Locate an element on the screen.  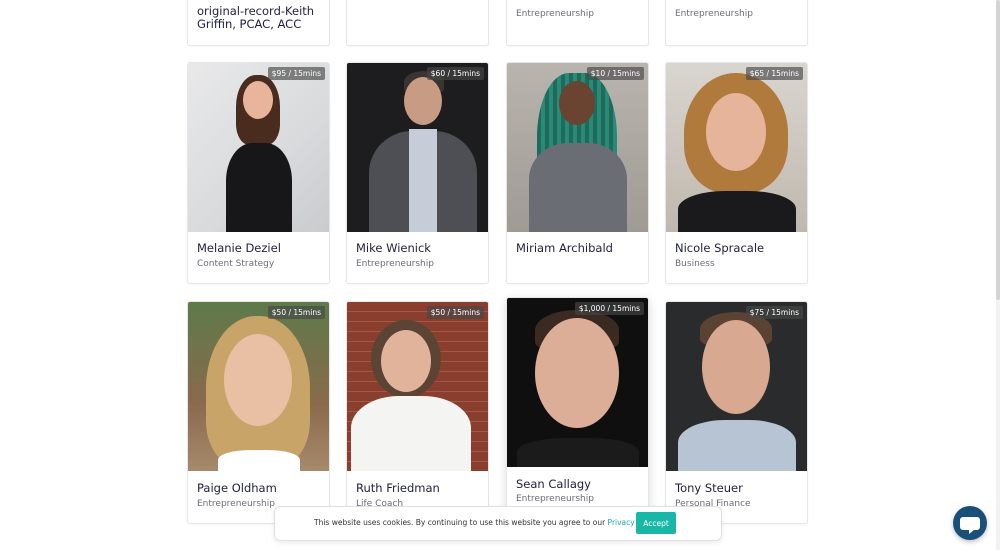
expert-name-line: Griffin, PCAC, ACC is located at coordinates (249, 24).